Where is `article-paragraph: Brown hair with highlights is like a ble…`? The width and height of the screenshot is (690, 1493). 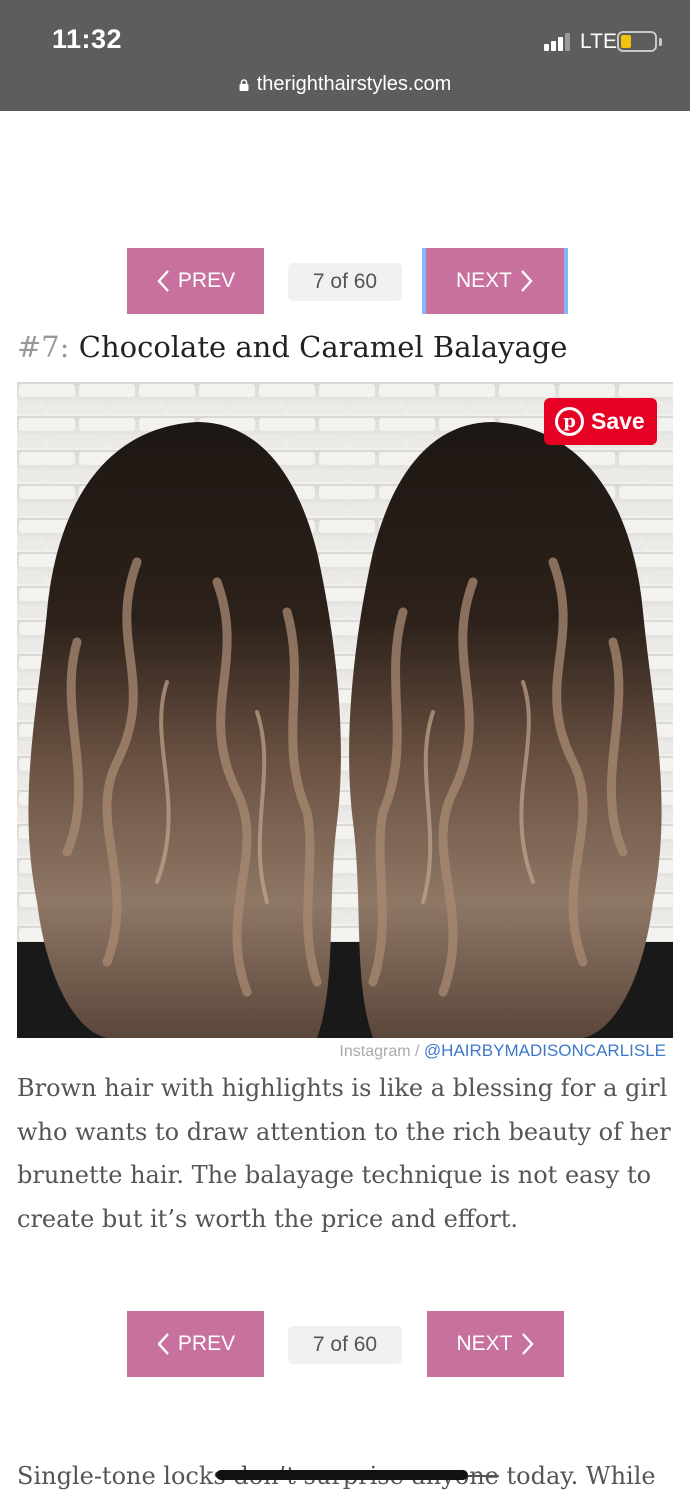
article-paragraph: Brown hair with highlights is like a ble… is located at coordinates (344, 1153).